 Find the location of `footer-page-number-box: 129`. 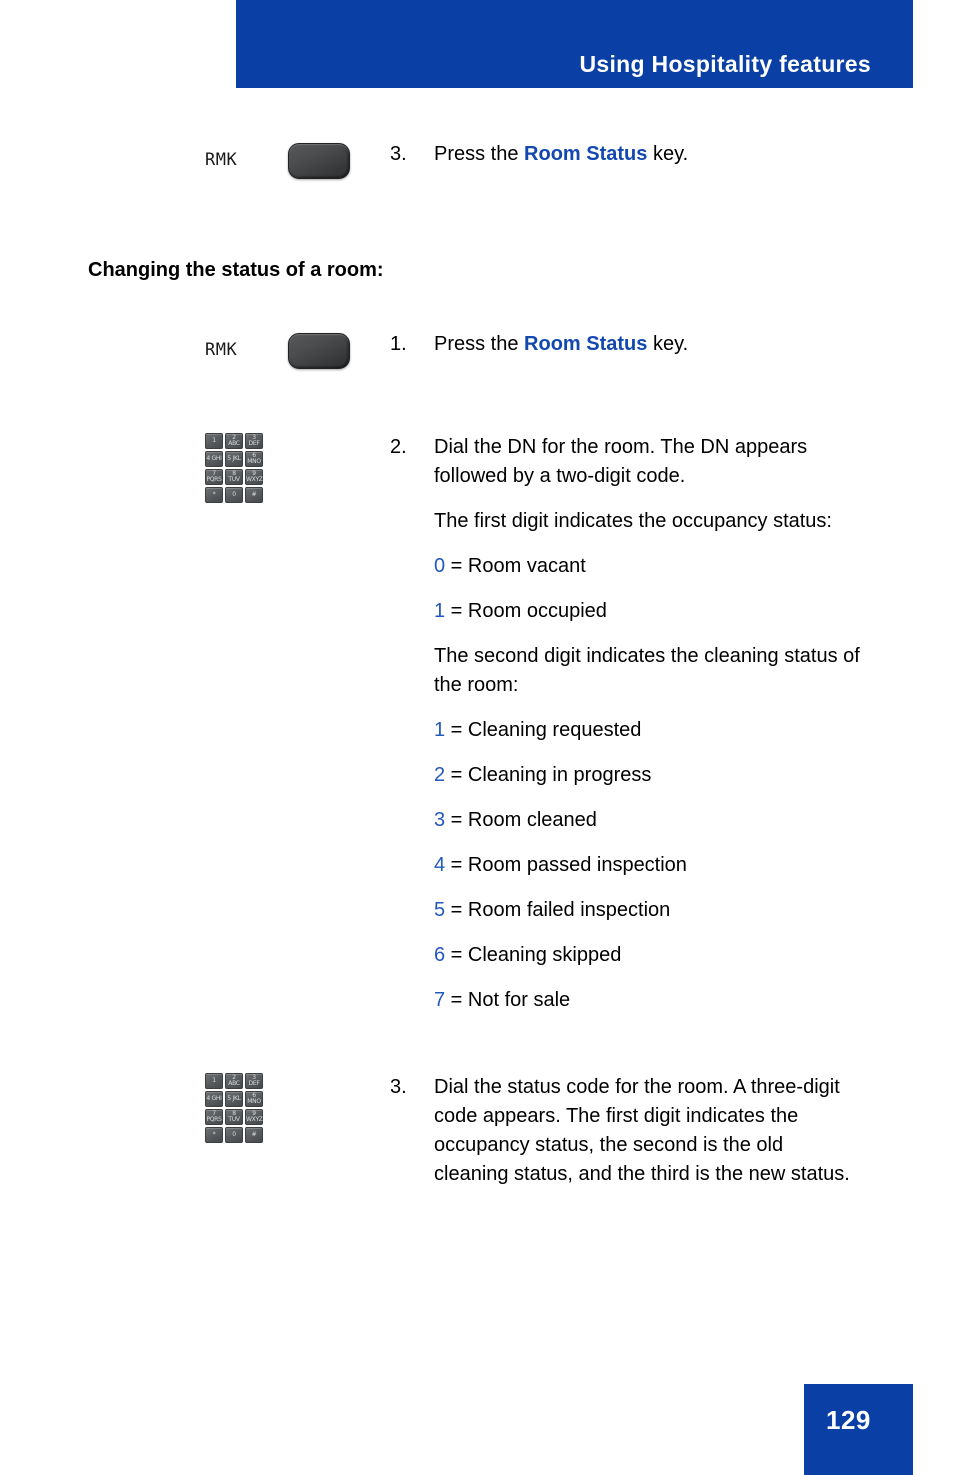

footer-page-number-box: 129 is located at coordinates (858, 1429).